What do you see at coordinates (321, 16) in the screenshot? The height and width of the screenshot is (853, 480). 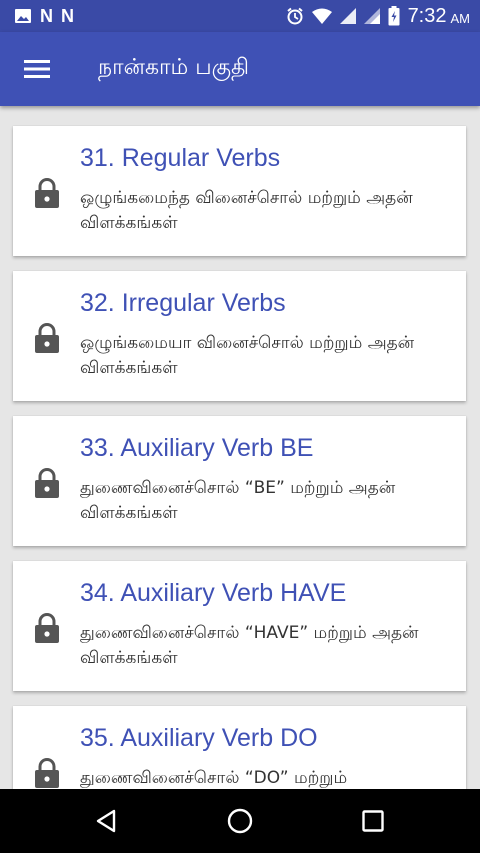 I see `wifi-icon` at bounding box center [321, 16].